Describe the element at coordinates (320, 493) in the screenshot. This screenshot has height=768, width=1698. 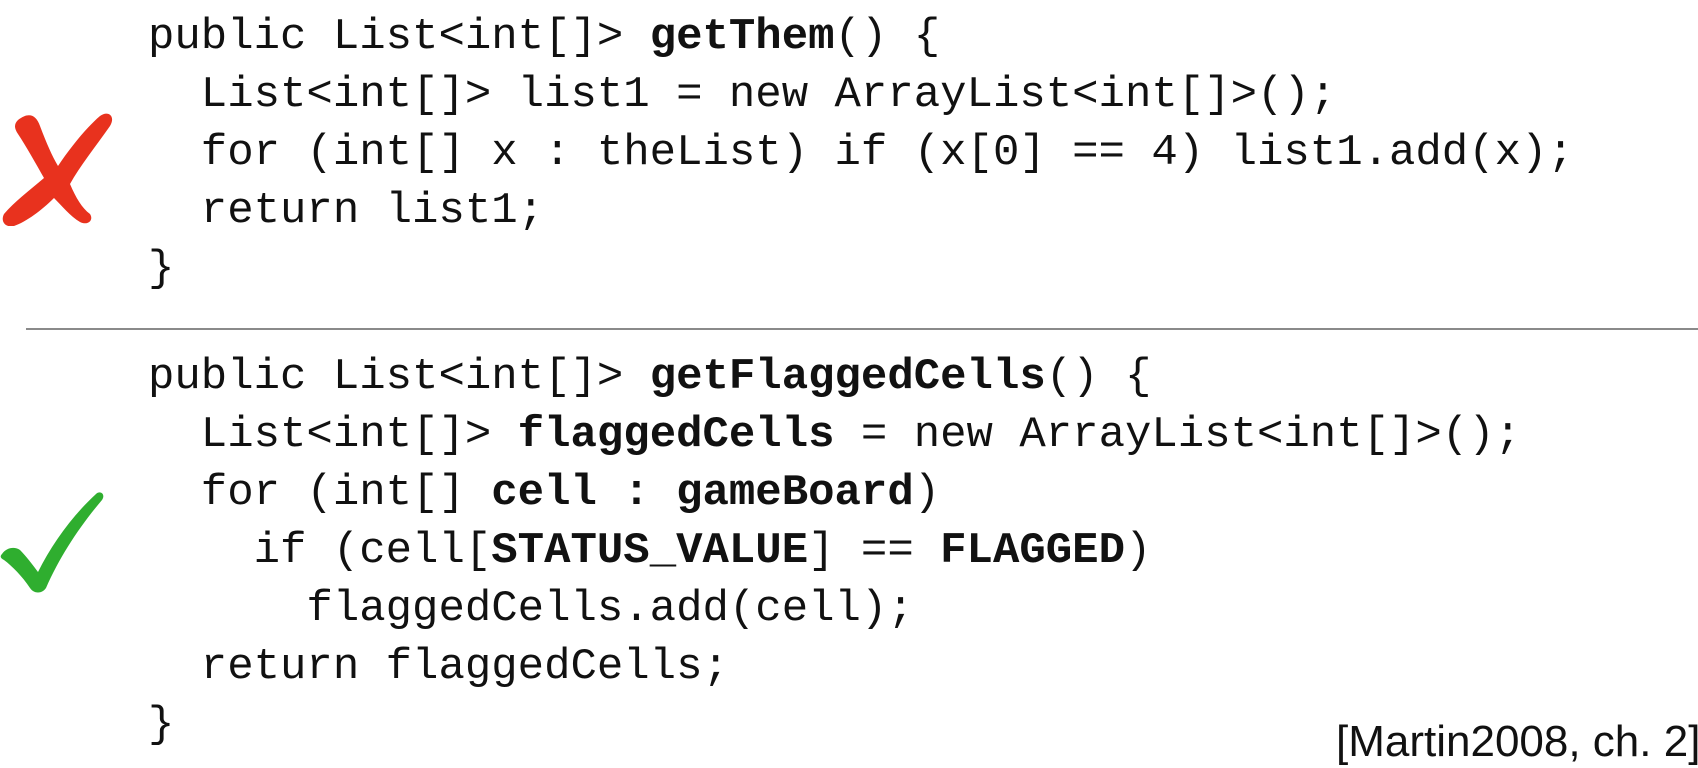
I see `code-segment: for (int[]` at that location.